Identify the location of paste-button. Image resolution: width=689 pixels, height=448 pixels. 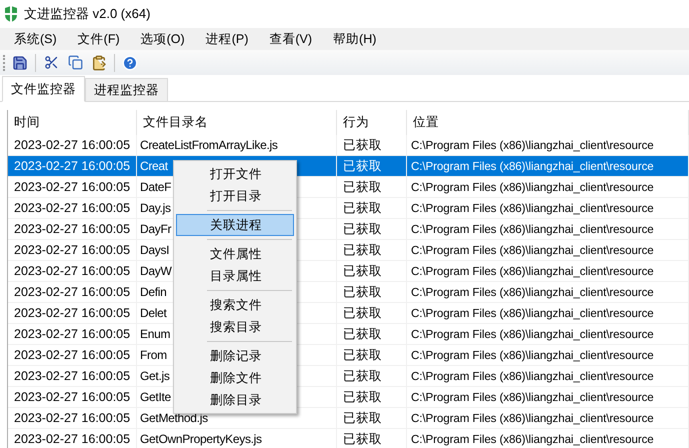
(99, 63).